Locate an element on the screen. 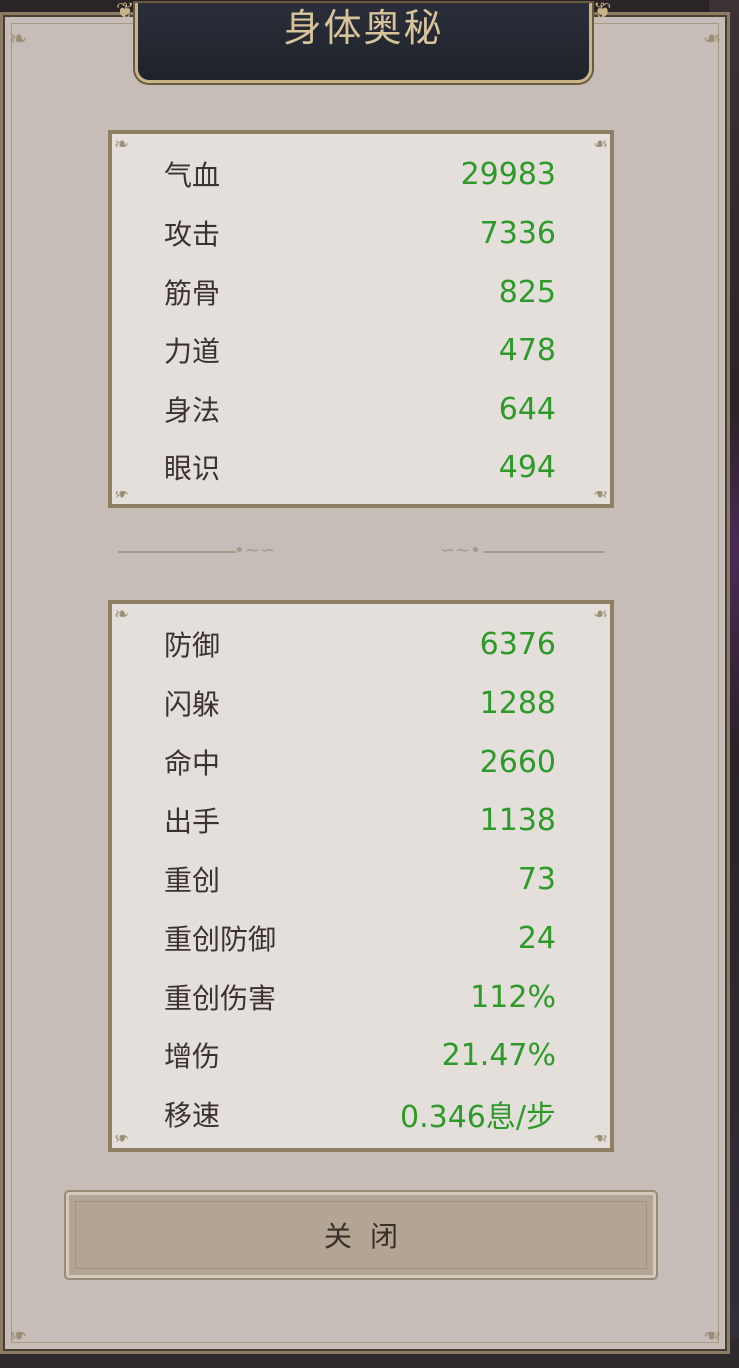  stat-row-hp: 气血 29983 is located at coordinates (360, 174).